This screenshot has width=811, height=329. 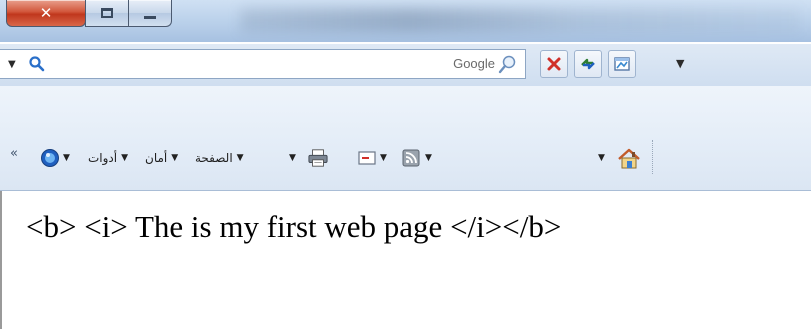 I want to click on print-dropdown: ▼, so click(x=292, y=158).